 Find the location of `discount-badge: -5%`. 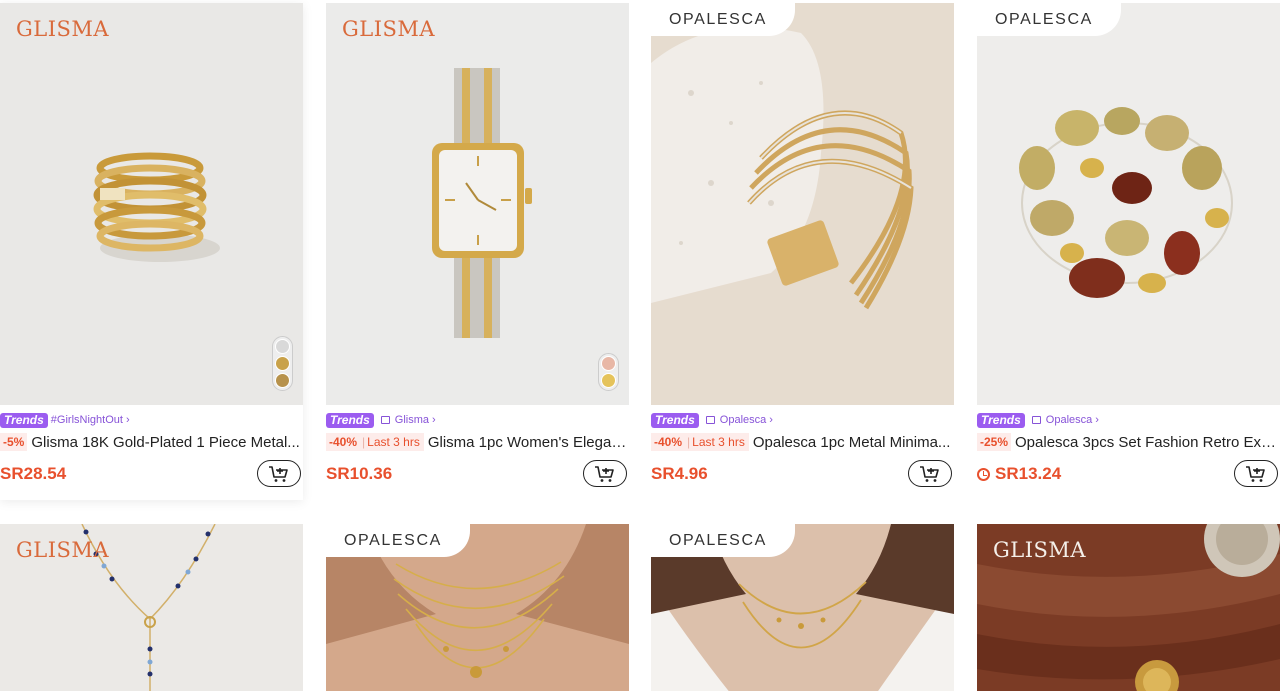

discount-badge: -5% is located at coordinates (14, 442).